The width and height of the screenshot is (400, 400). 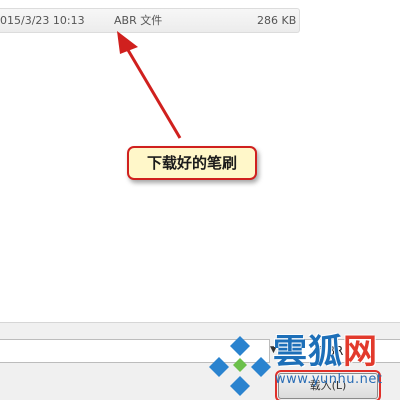 I want to click on load-button: 载入(L), so click(x=328, y=385).